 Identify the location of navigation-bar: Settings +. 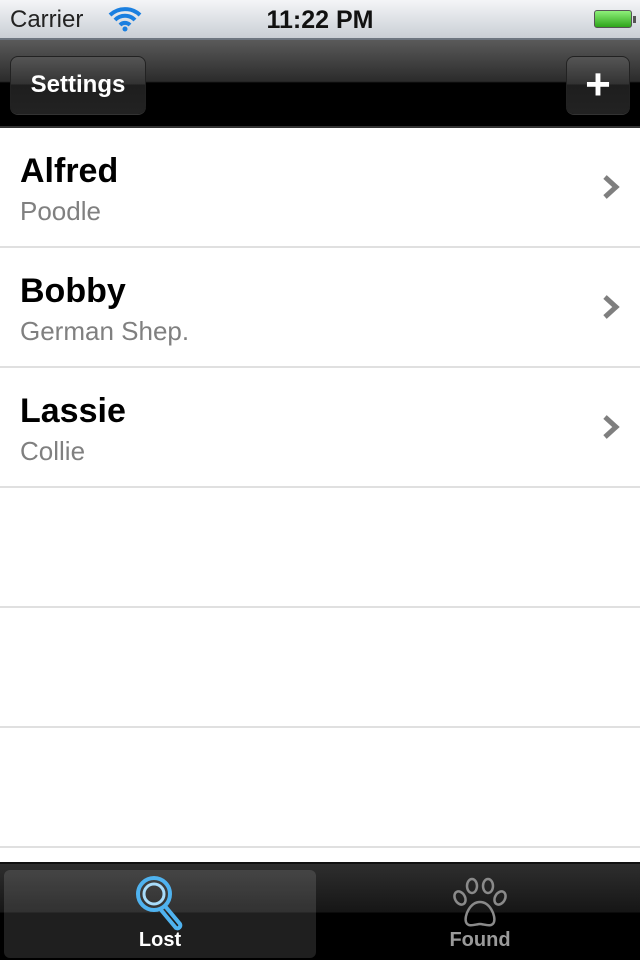
(320, 84).